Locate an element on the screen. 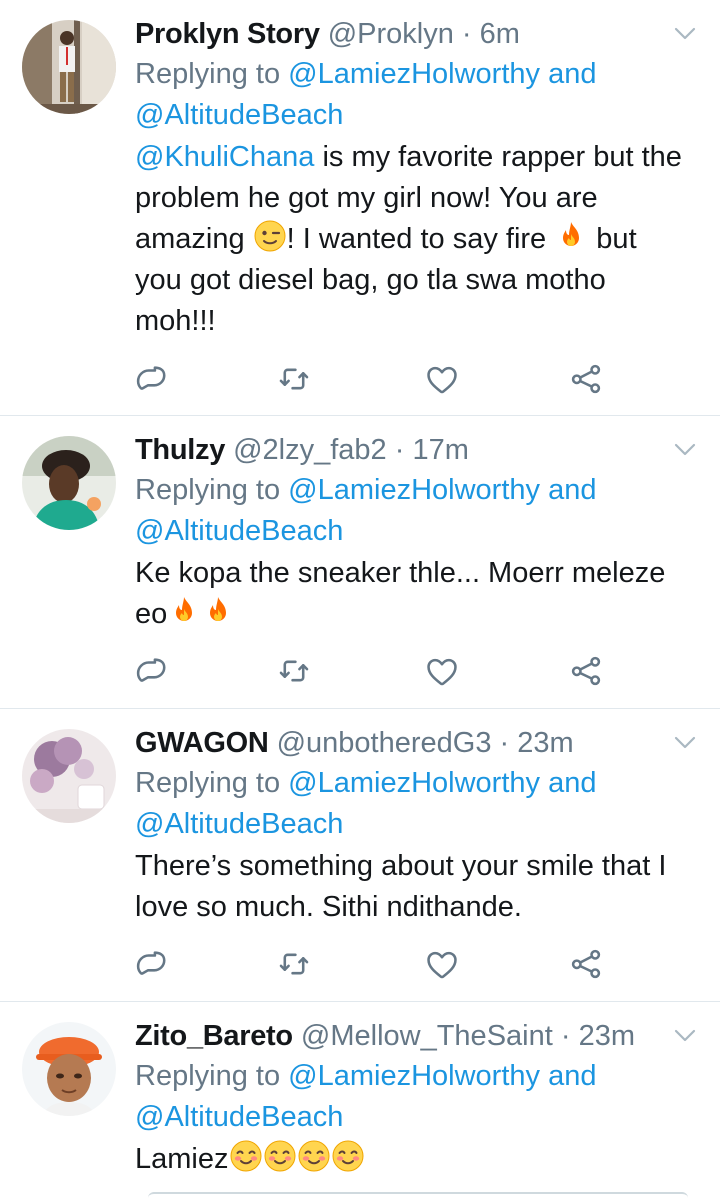  timestamp: 6m is located at coordinates (499, 34).